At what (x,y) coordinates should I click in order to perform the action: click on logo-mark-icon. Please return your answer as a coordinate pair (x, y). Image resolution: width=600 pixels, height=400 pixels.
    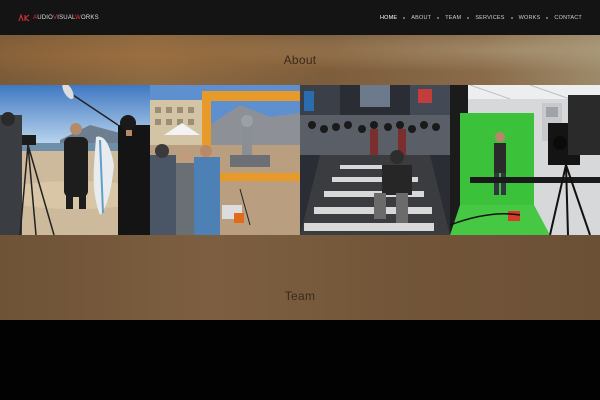
    Looking at the image, I should click on (24, 17).